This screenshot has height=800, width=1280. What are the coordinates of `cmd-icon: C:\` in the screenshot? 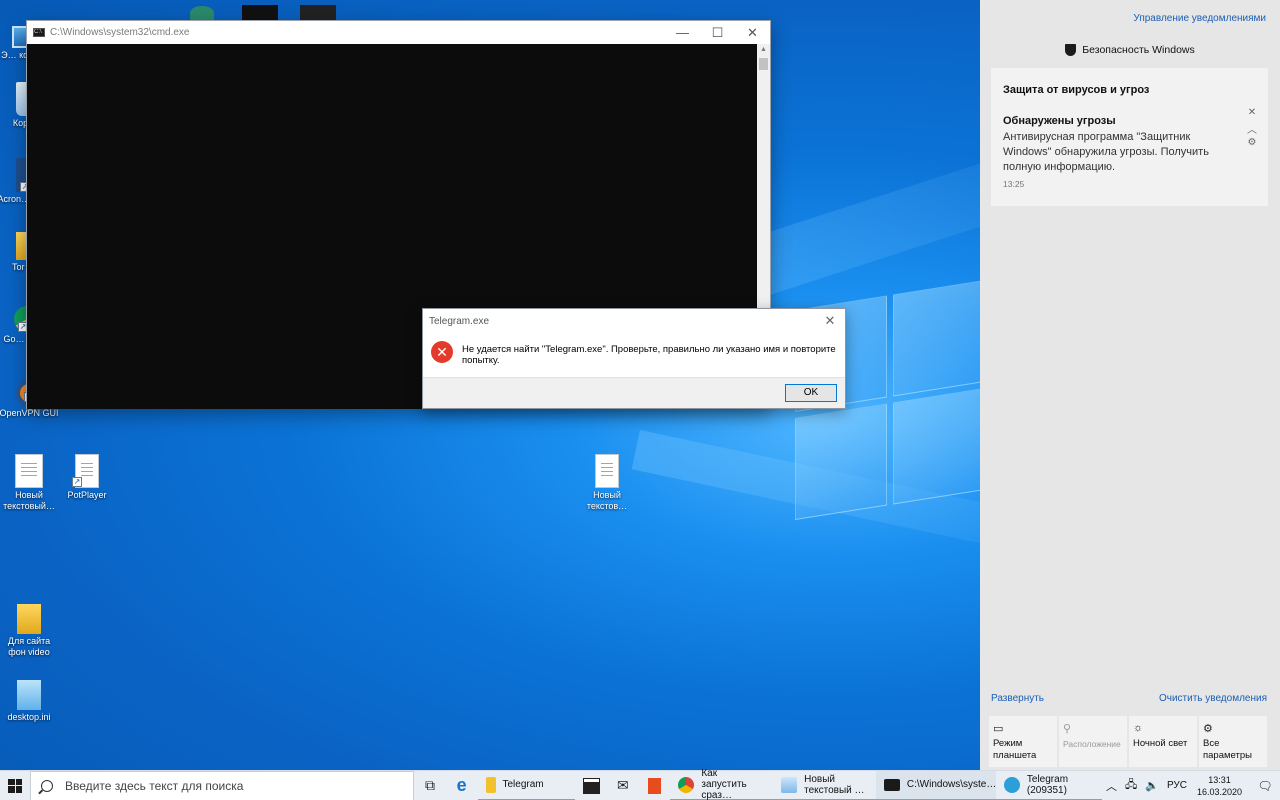 It's located at (39, 32).